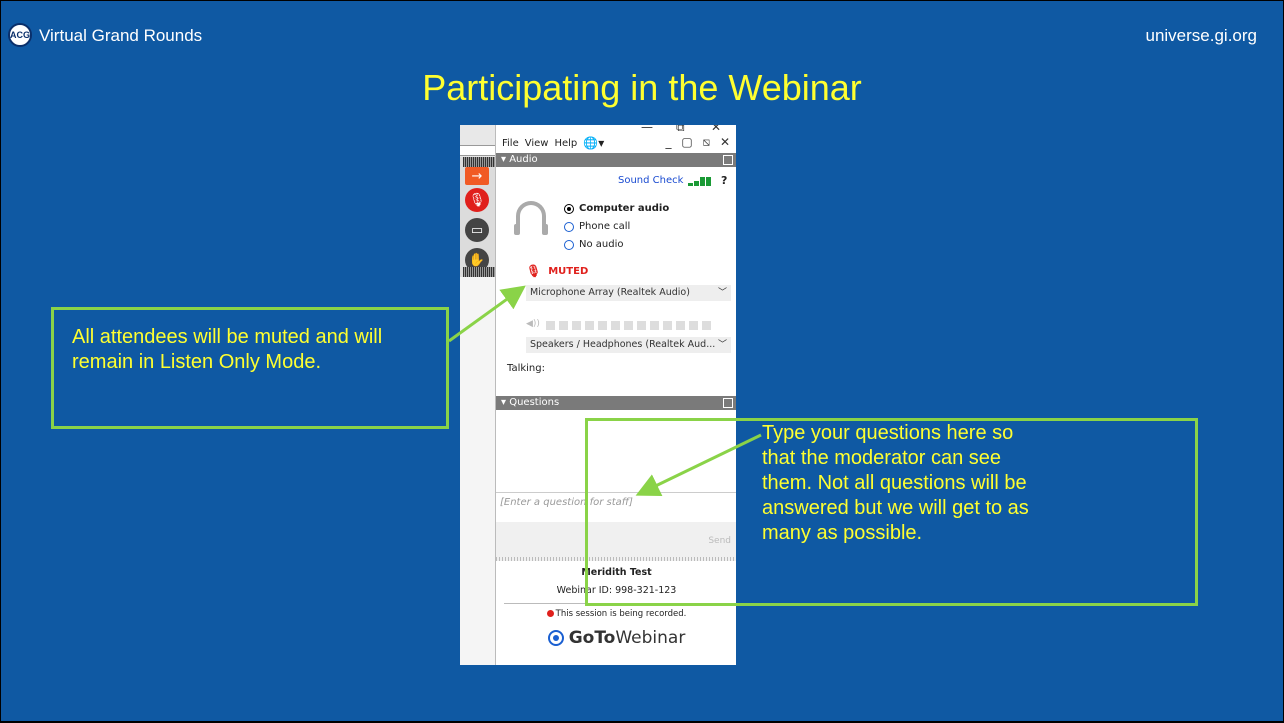  Describe the element at coordinates (121, 35) in the screenshot. I see `series-title: Virtual Grand Rounds` at that location.